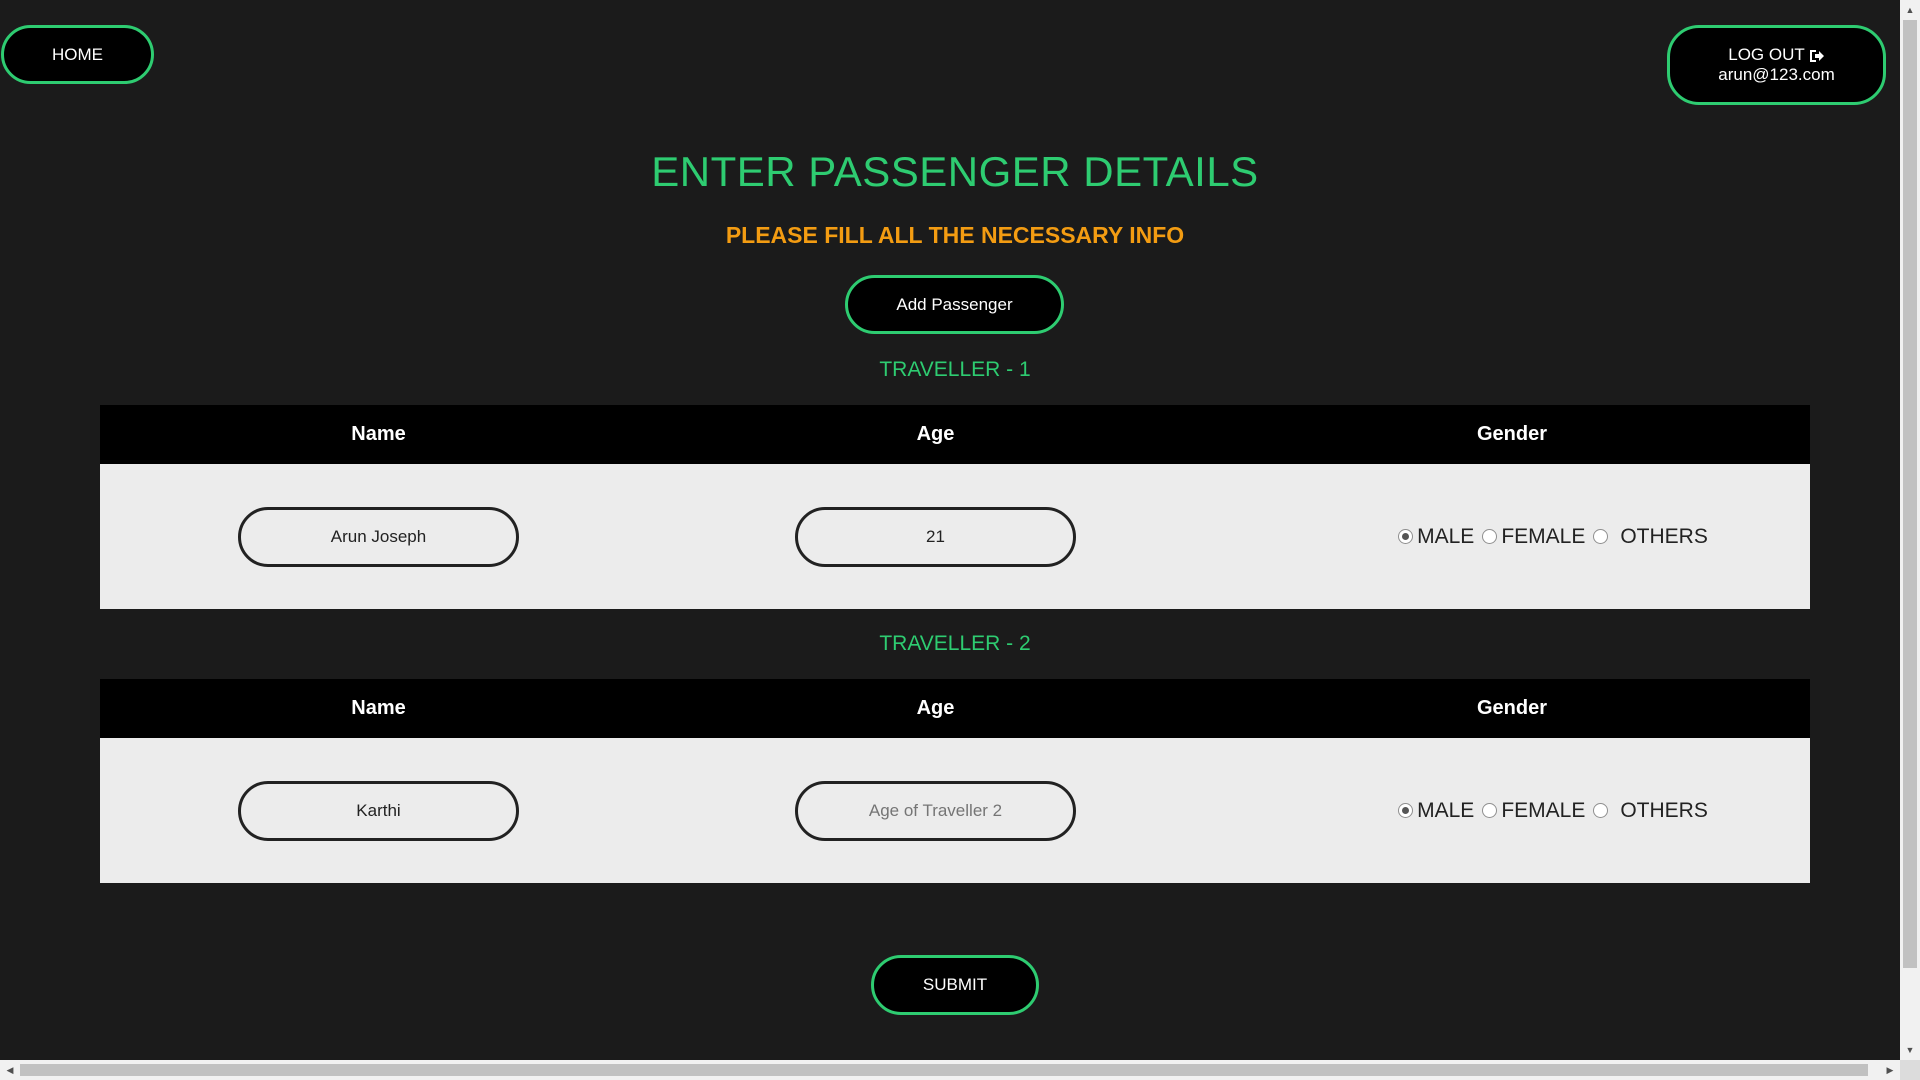  I want to click on add-passenger-button: Add Passenger, so click(954, 304).